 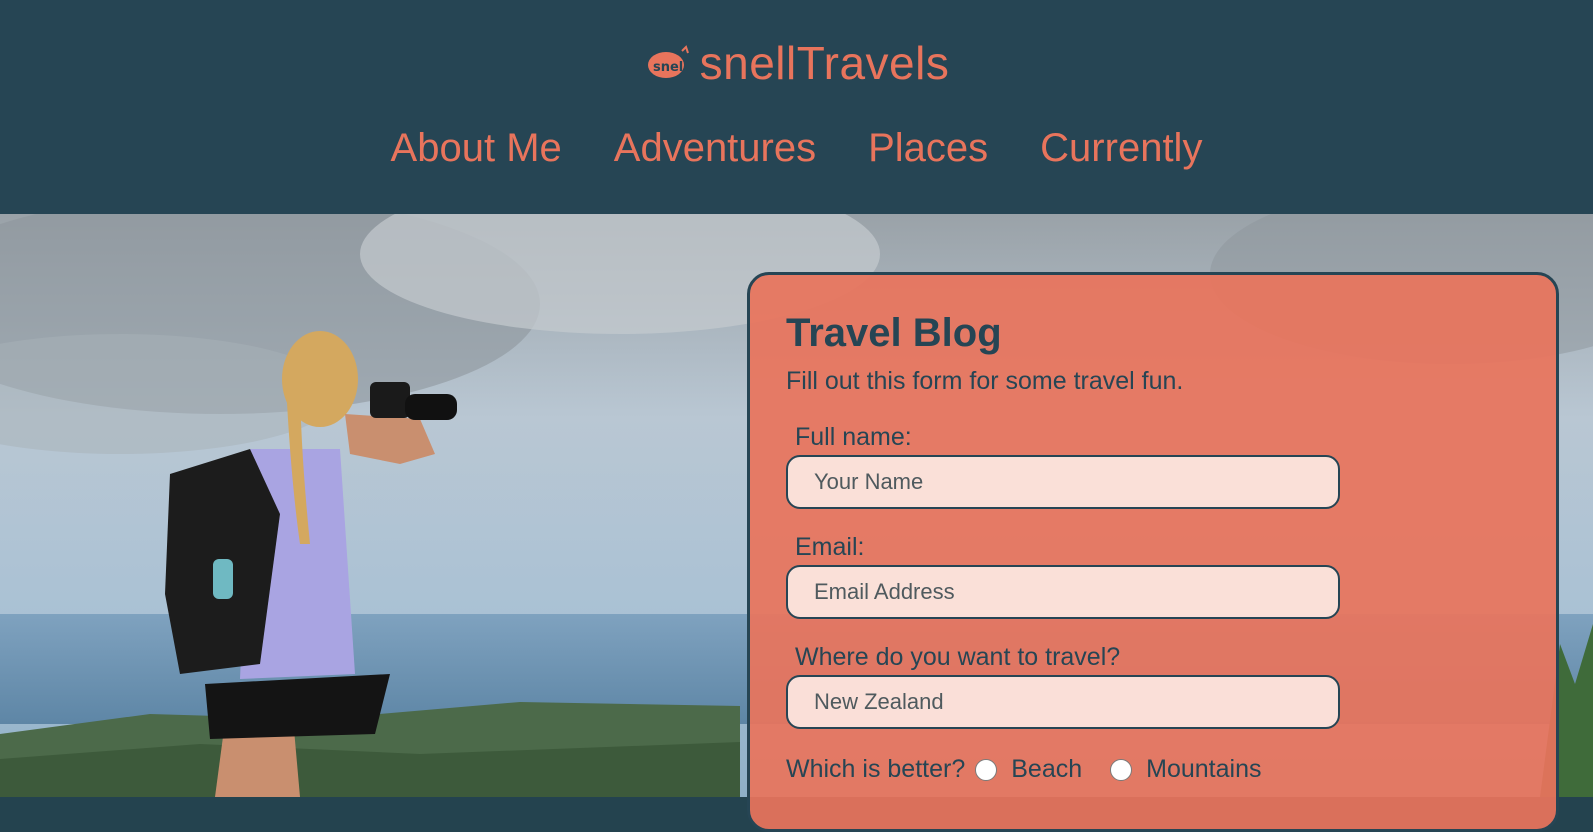 What do you see at coordinates (876, 769) in the screenshot?
I see `preference-label: Which is better?` at bounding box center [876, 769].